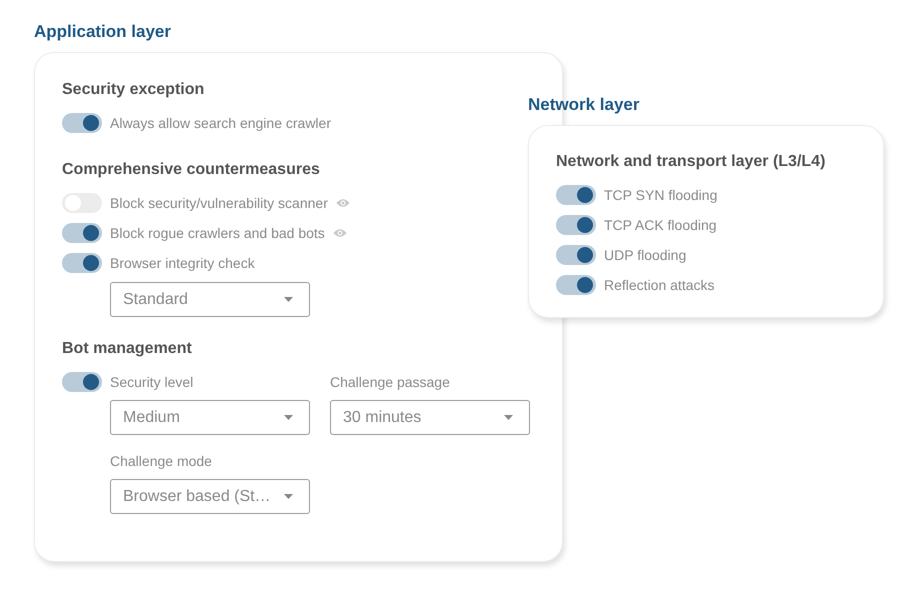  Describe the element at coordinates (182, 263) in the screenshot. I see `toggle-label: Browser integrity check` at that location.